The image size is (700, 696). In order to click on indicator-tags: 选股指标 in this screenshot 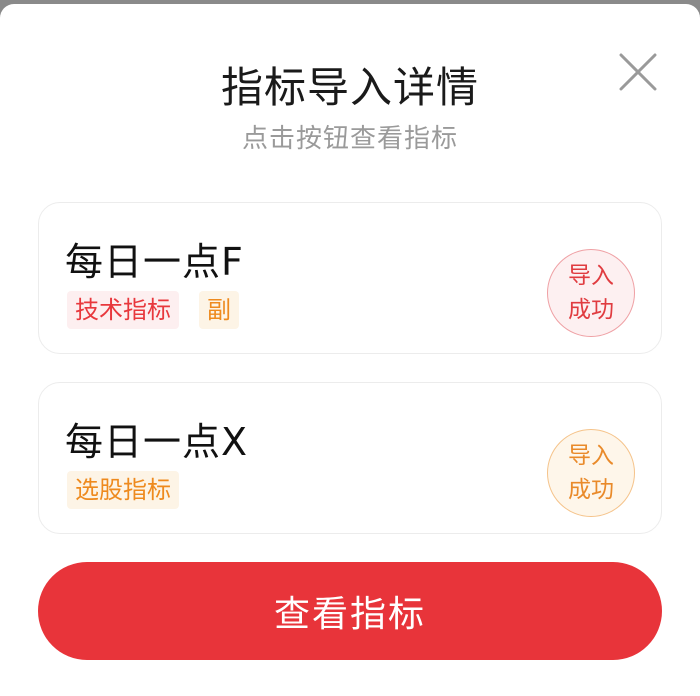, I will do `click(123, 490)`.